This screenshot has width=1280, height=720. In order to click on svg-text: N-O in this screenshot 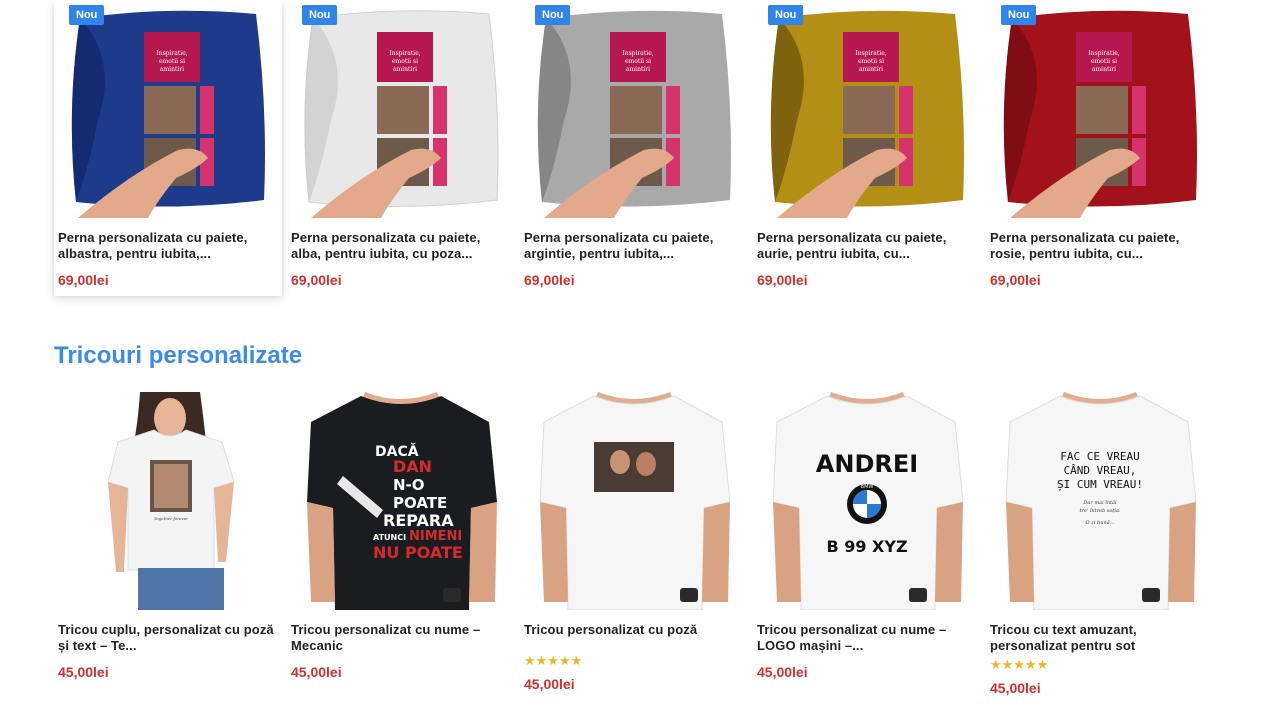, I will do `click(409, 485)`.